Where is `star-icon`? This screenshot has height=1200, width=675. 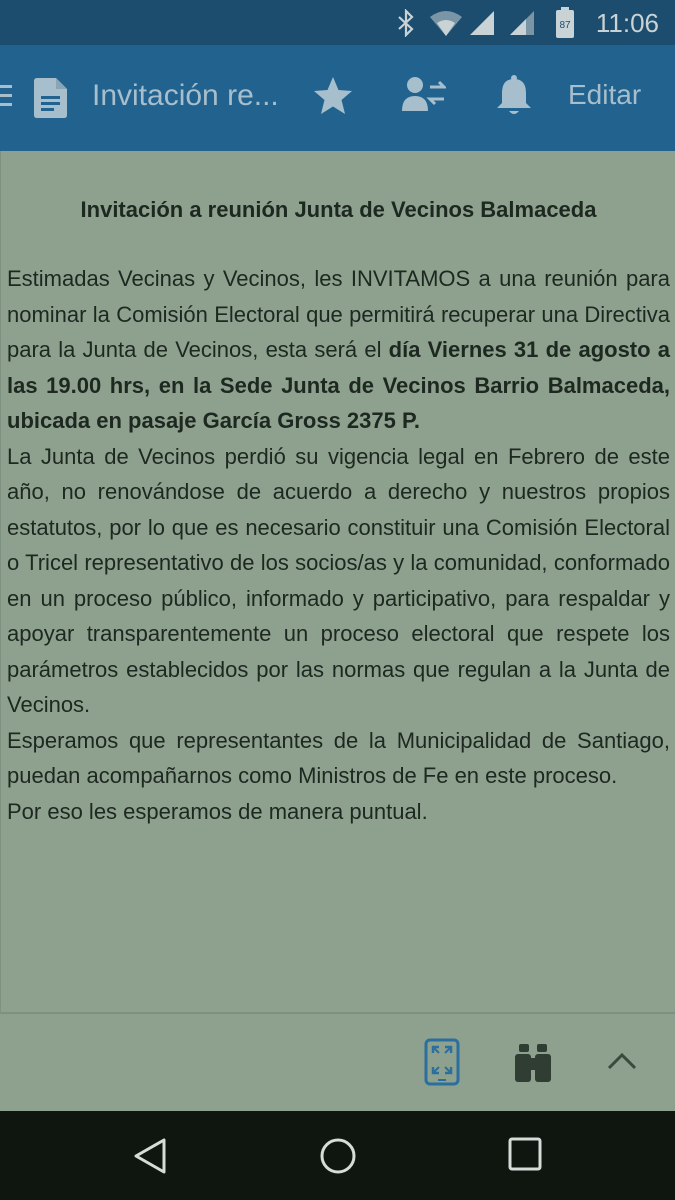 star-icon is located at coordinates (333, 96).